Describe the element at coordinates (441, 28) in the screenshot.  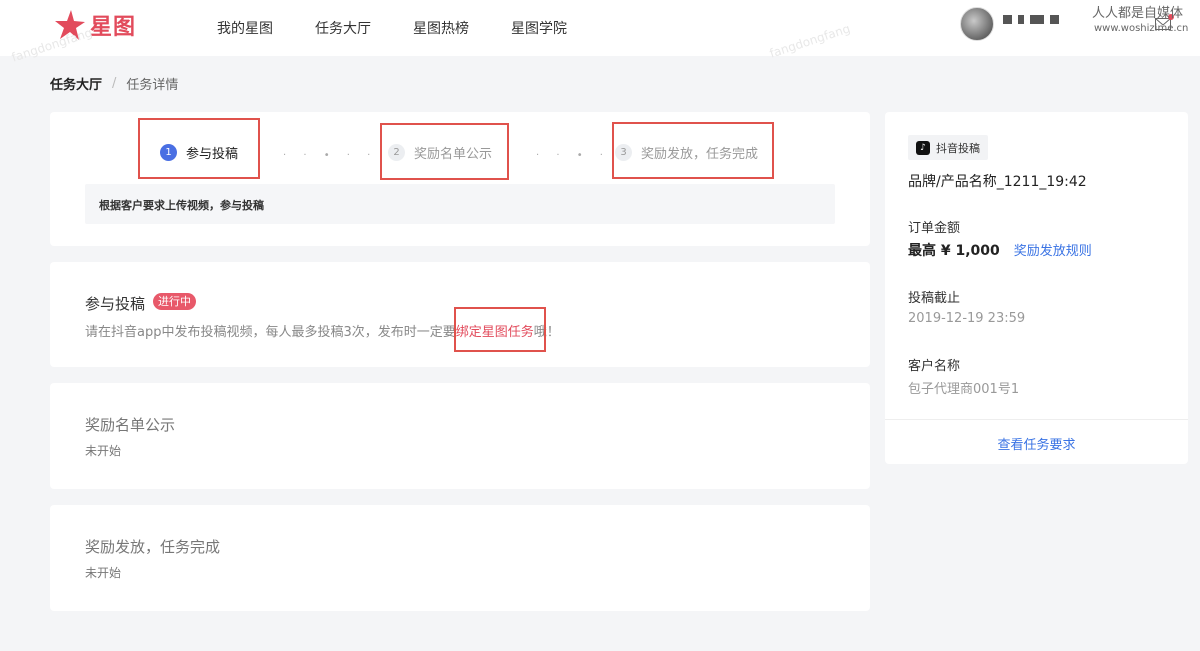
I see `nav-hot-list: 星图热榜` at that location.